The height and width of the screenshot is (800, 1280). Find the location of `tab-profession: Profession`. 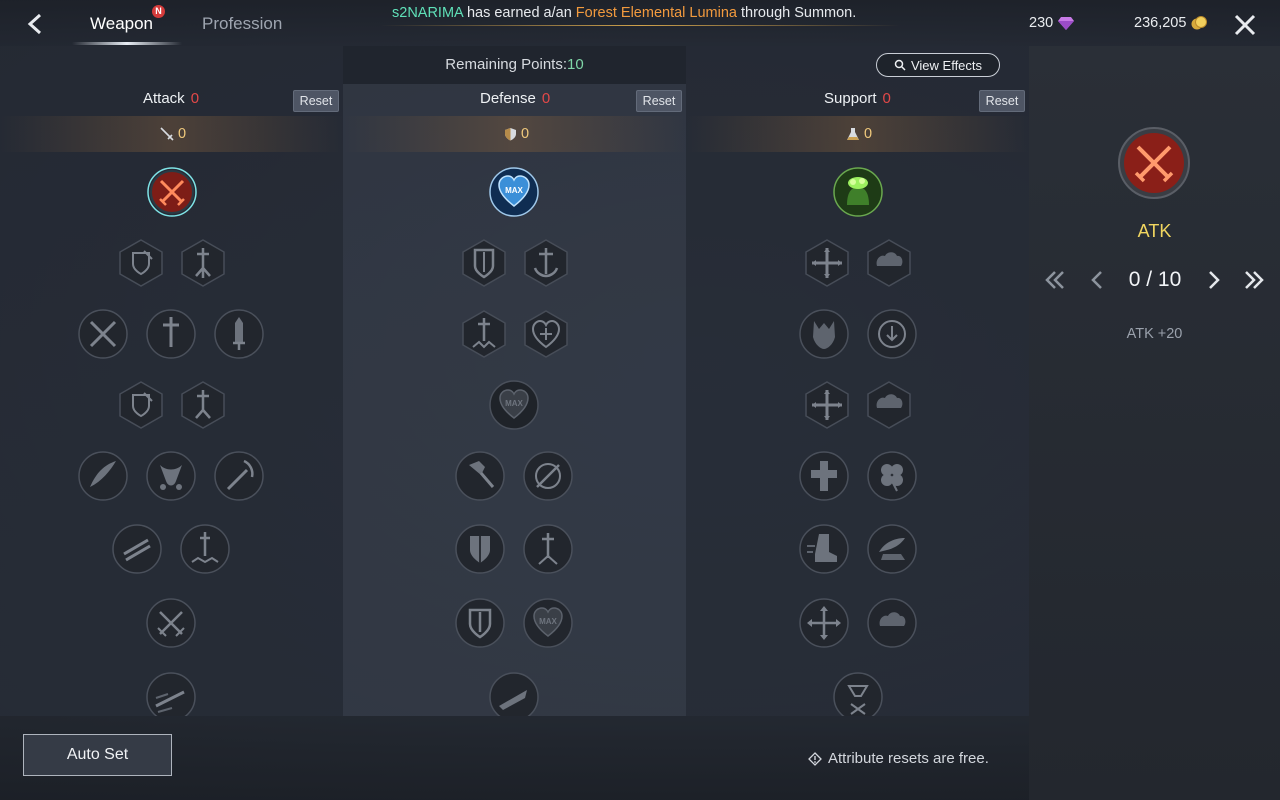

tab-profession: Profession is located at coordinates (242, 24).